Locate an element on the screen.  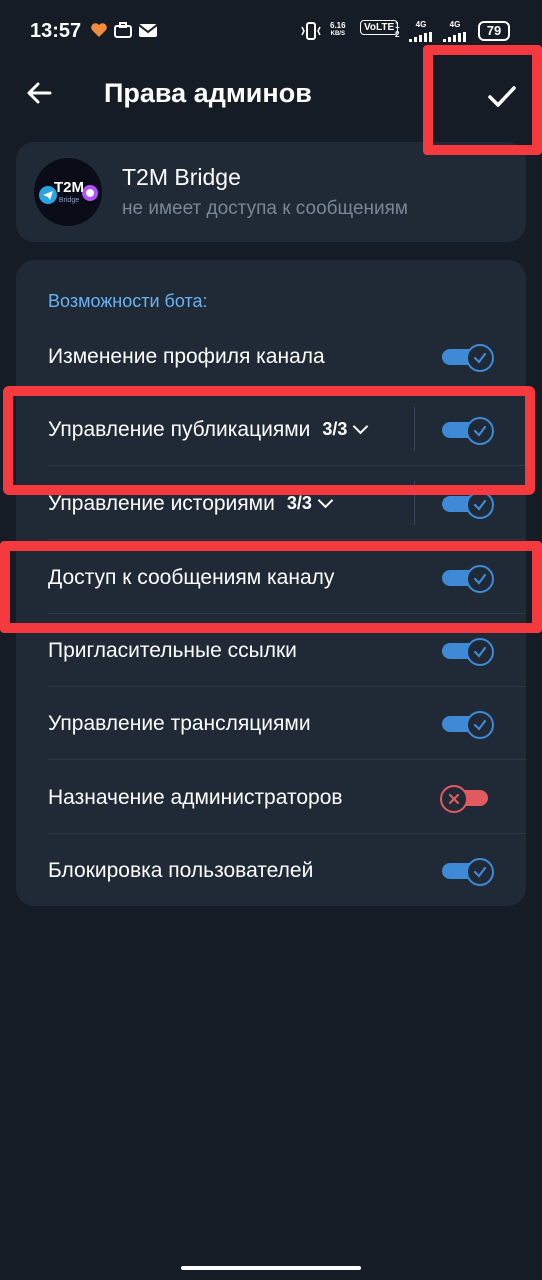
battery-indicator: 79 is located at coordinates (494, 31).